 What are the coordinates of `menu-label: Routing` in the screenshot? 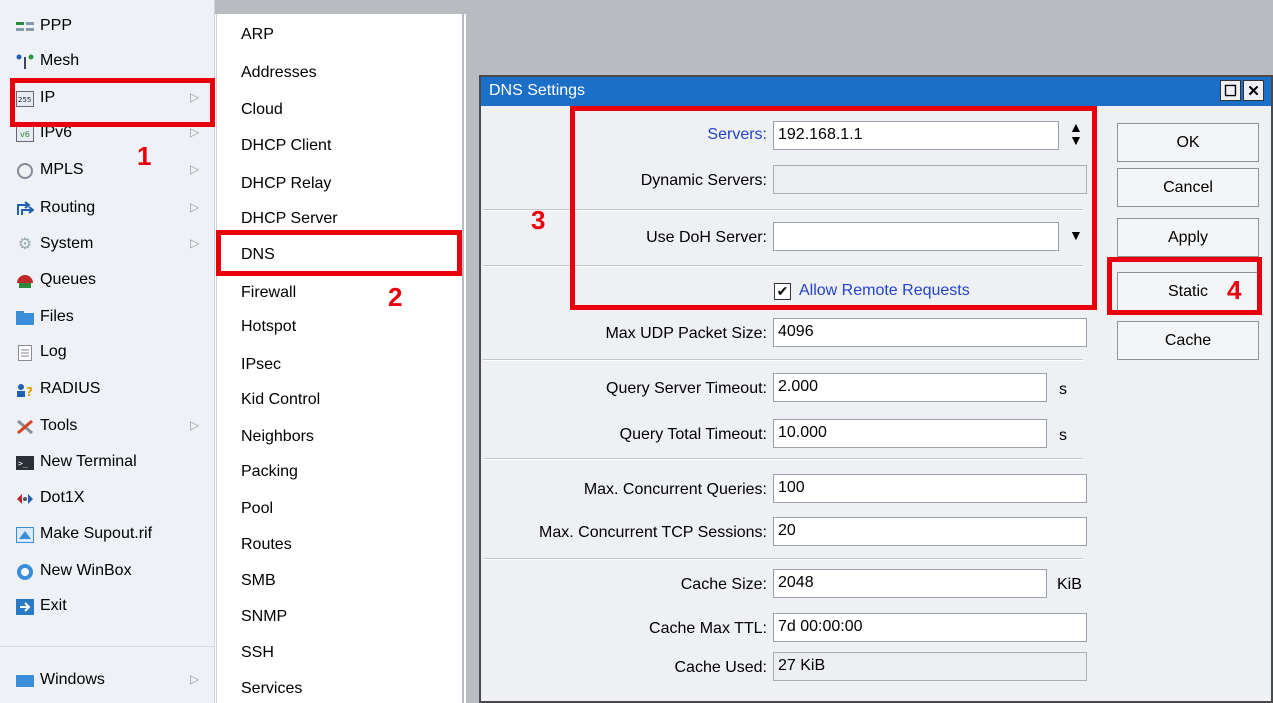 It's located at (68, 207).